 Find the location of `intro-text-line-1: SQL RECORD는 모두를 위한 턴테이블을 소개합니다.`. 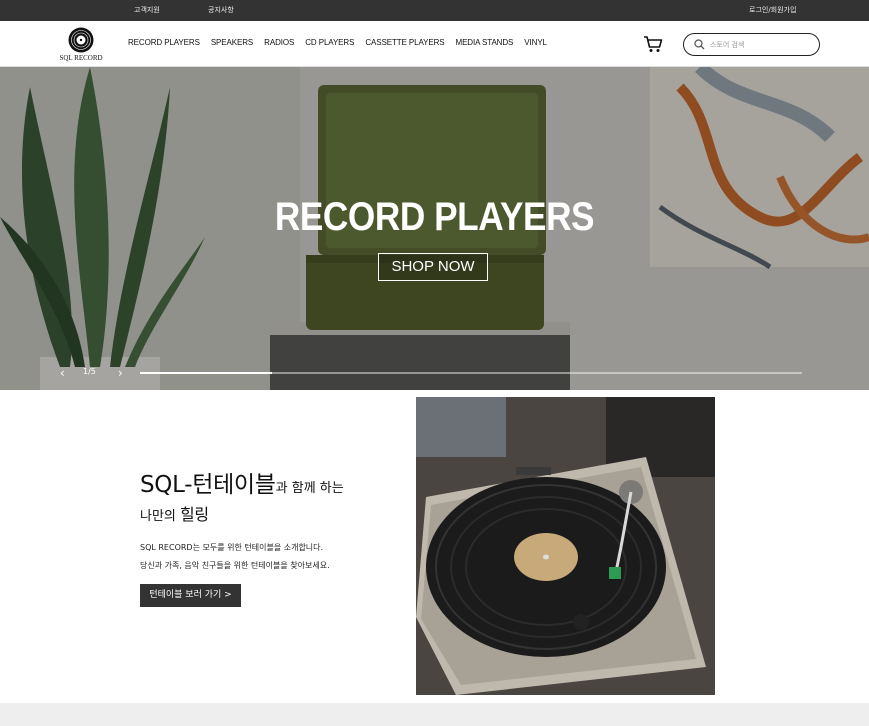

intro-text-line-1: SQL RECORD는 모두를 위한 턴테이블을 소개합니다. is located at coordinates (232, 547).